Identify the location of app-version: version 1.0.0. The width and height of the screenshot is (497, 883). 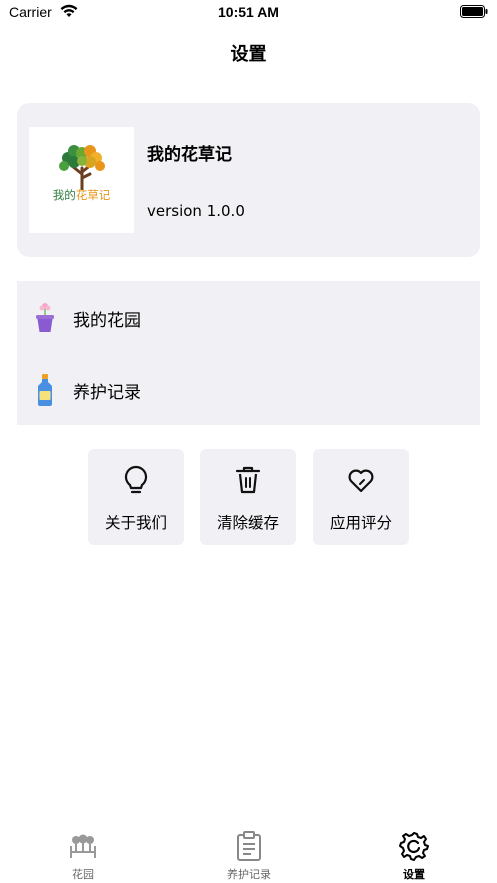
(196, 211).